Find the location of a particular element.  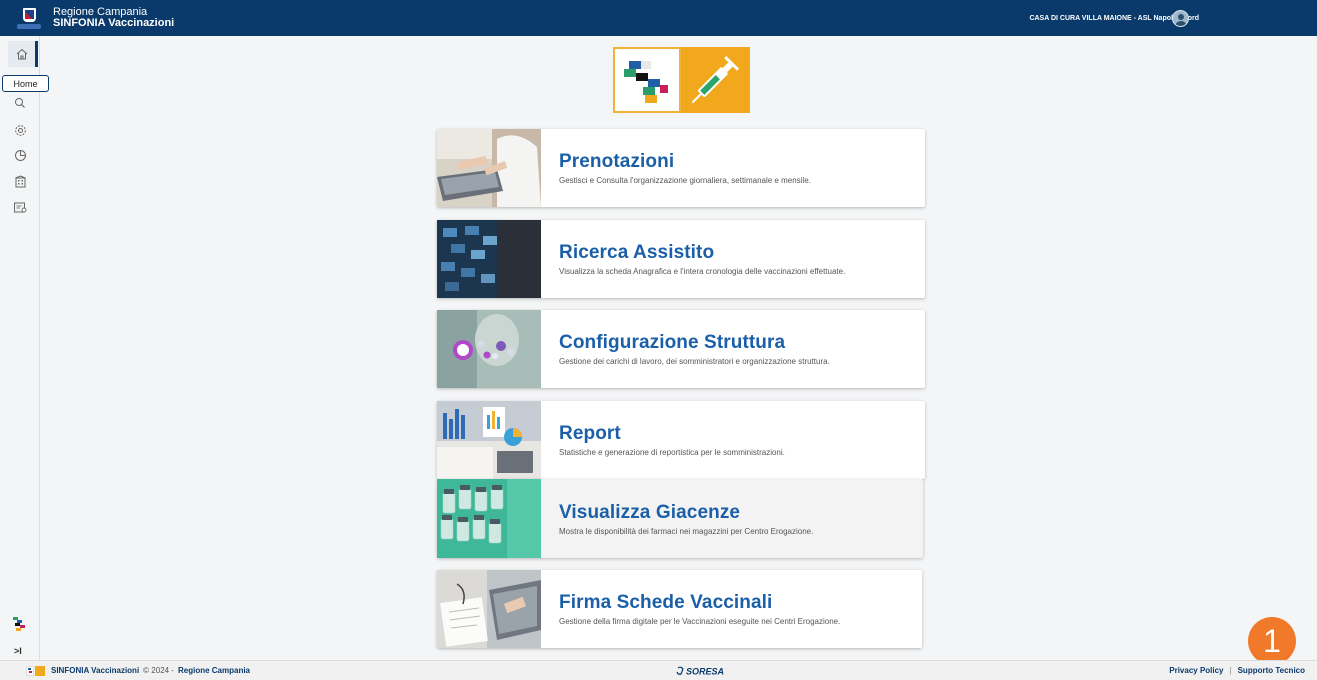

sidebar-item-search is located at coordinates (20, 103).